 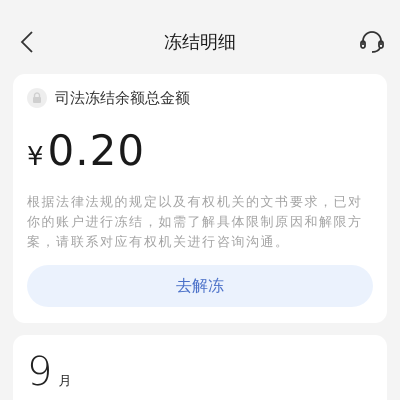 I want to click on currency-symbol: ¥, so click(x=35, y=157).